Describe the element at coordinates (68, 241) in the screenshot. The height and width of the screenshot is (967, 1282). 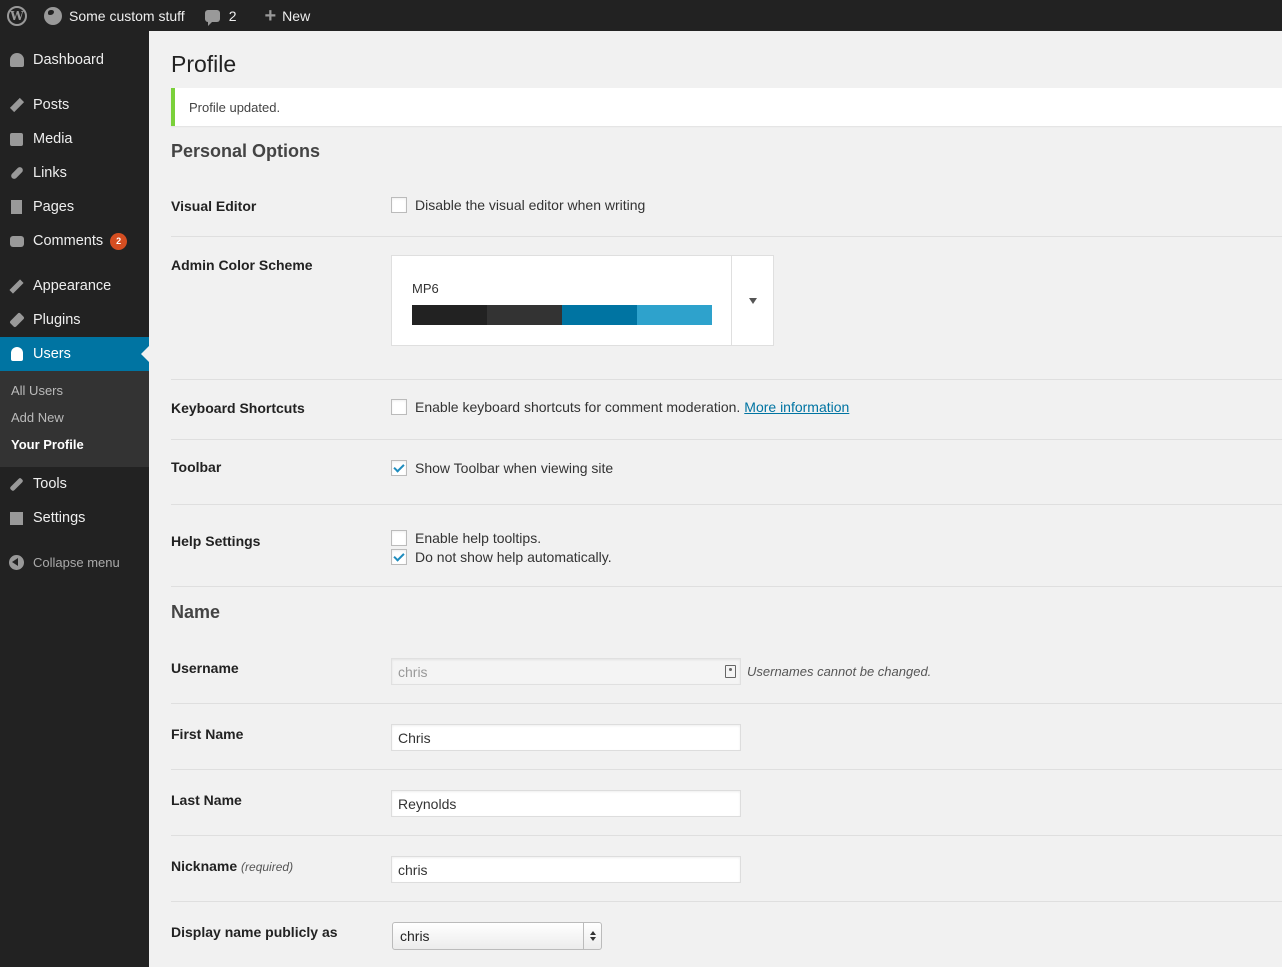
I see `sidebar-item-label: Comments` at that location.